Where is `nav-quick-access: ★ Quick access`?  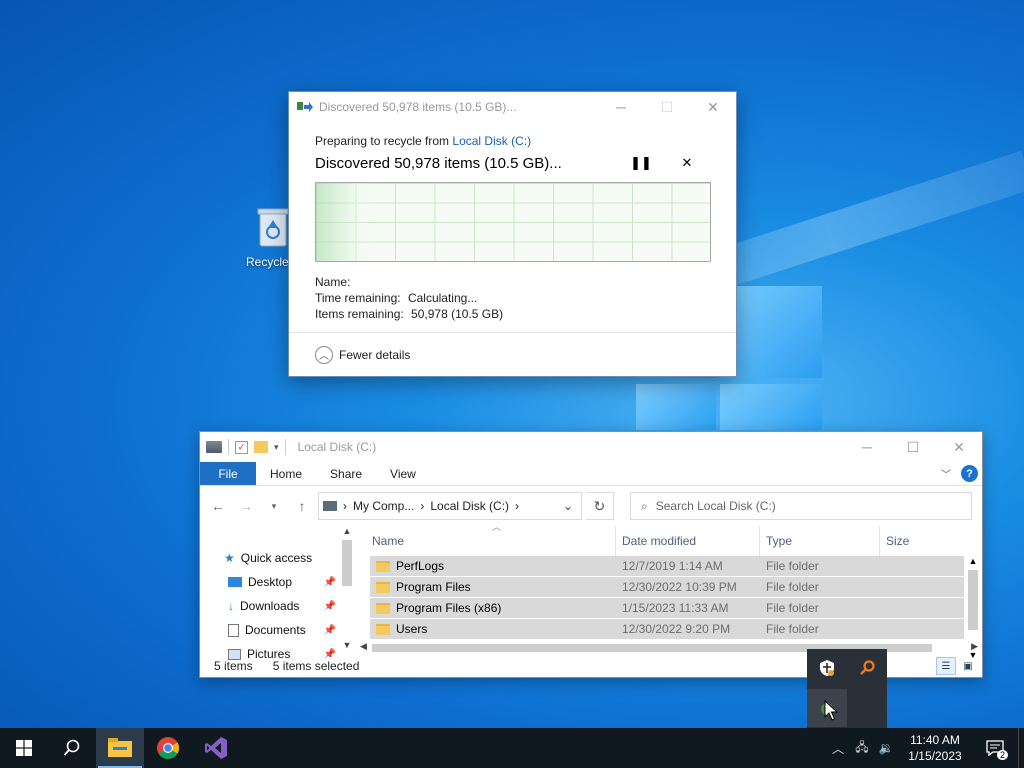 nav-quick-access: ★ Quick access is located at coordinates (278, 558).